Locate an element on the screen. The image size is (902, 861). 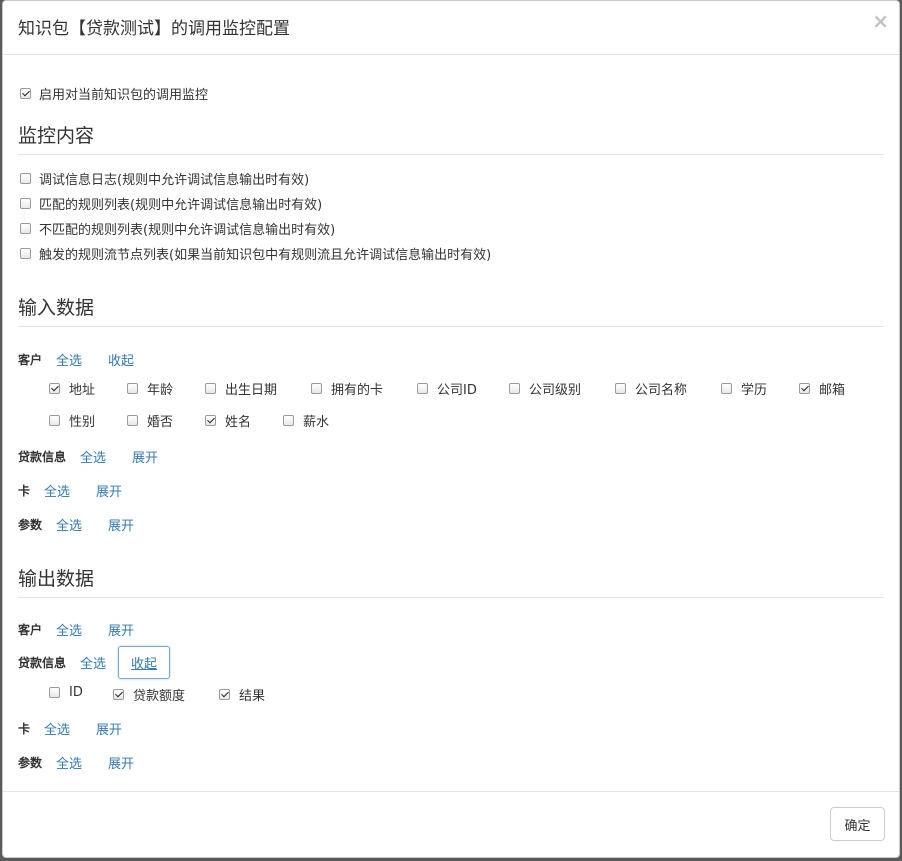
input-group-params: 参数 全选 展开 is located at coordinates (76, 524).